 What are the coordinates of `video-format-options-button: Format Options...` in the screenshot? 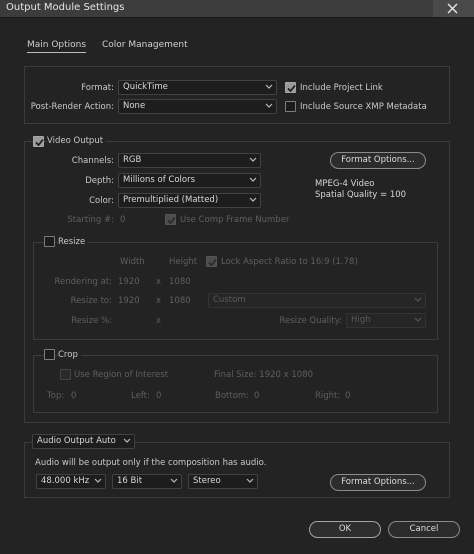 It's located at (378, 160).